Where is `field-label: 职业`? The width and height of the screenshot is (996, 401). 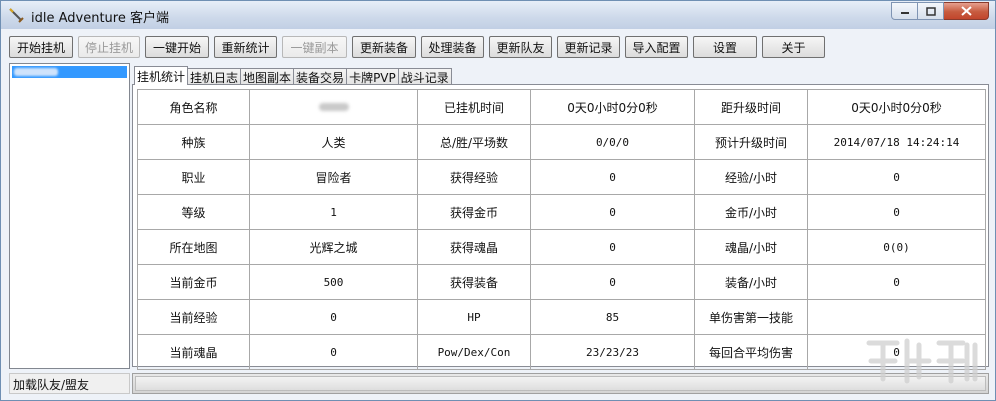
field-label: 职业 is located at coordinates (193, 177).